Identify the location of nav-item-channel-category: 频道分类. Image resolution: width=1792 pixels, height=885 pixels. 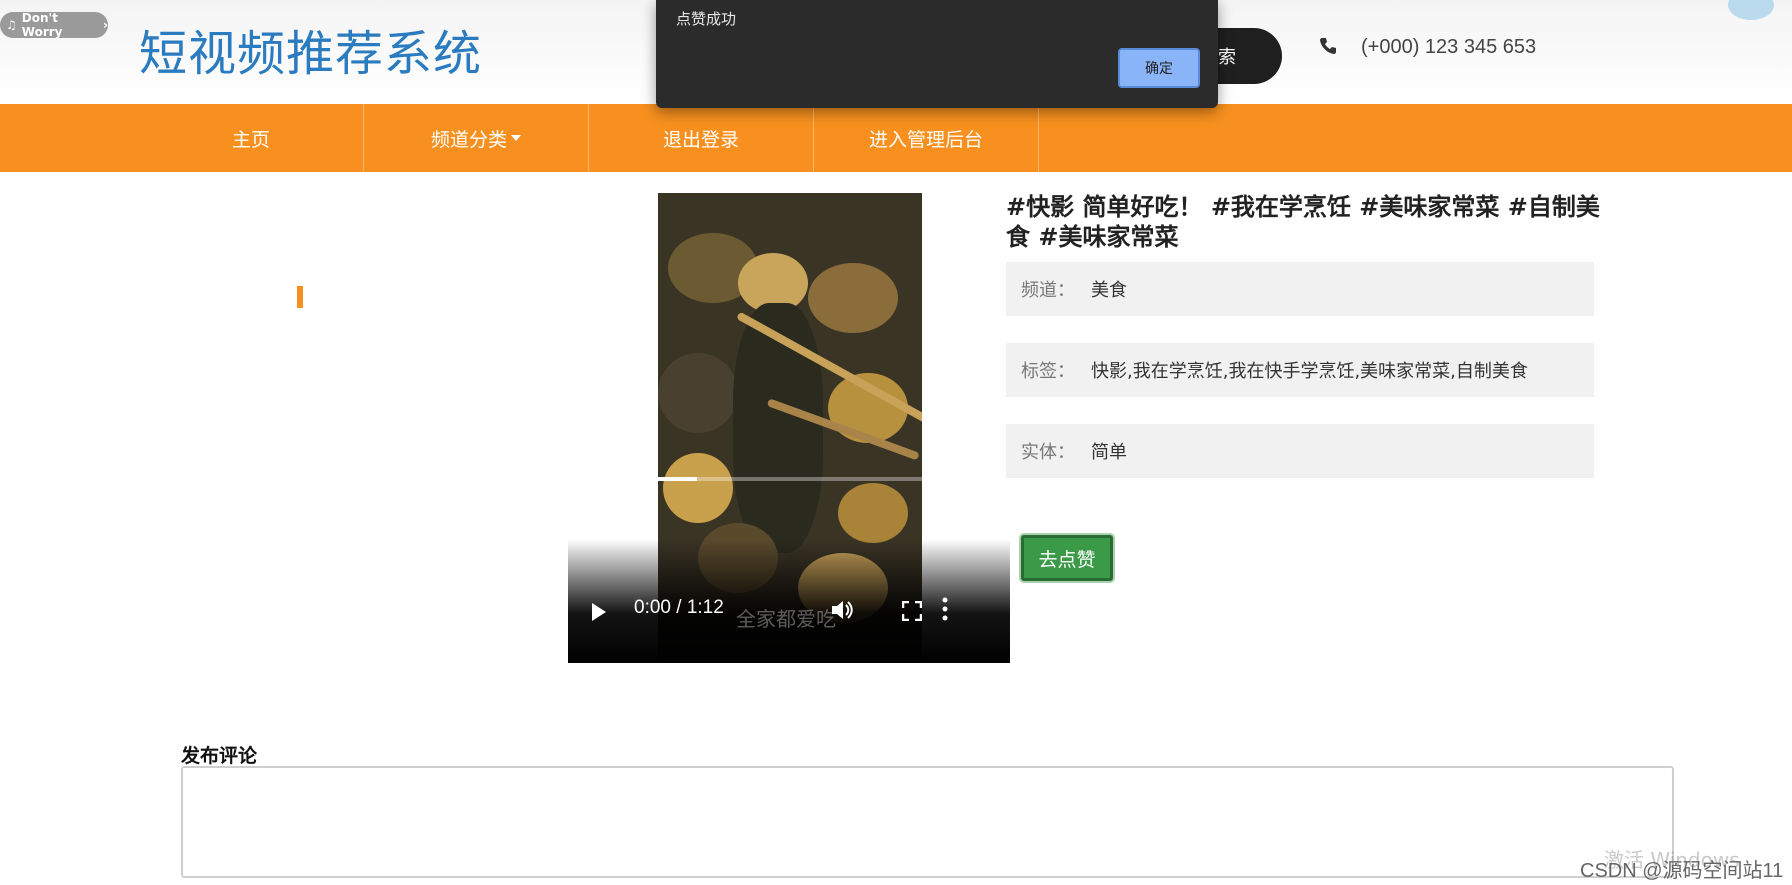
(476, 138).